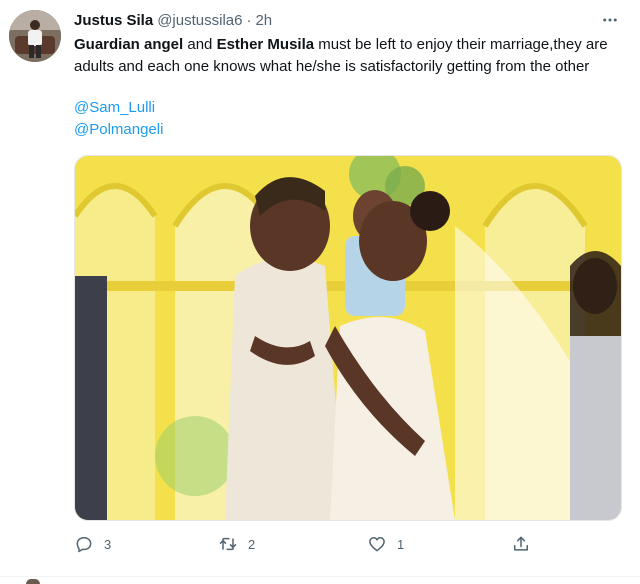 Image resolution: width=640 pixels, height=584 pixels. Describe the element at coordinates (113, 20) in the screenshot. I see `author-name: Justus Sila` at that location.